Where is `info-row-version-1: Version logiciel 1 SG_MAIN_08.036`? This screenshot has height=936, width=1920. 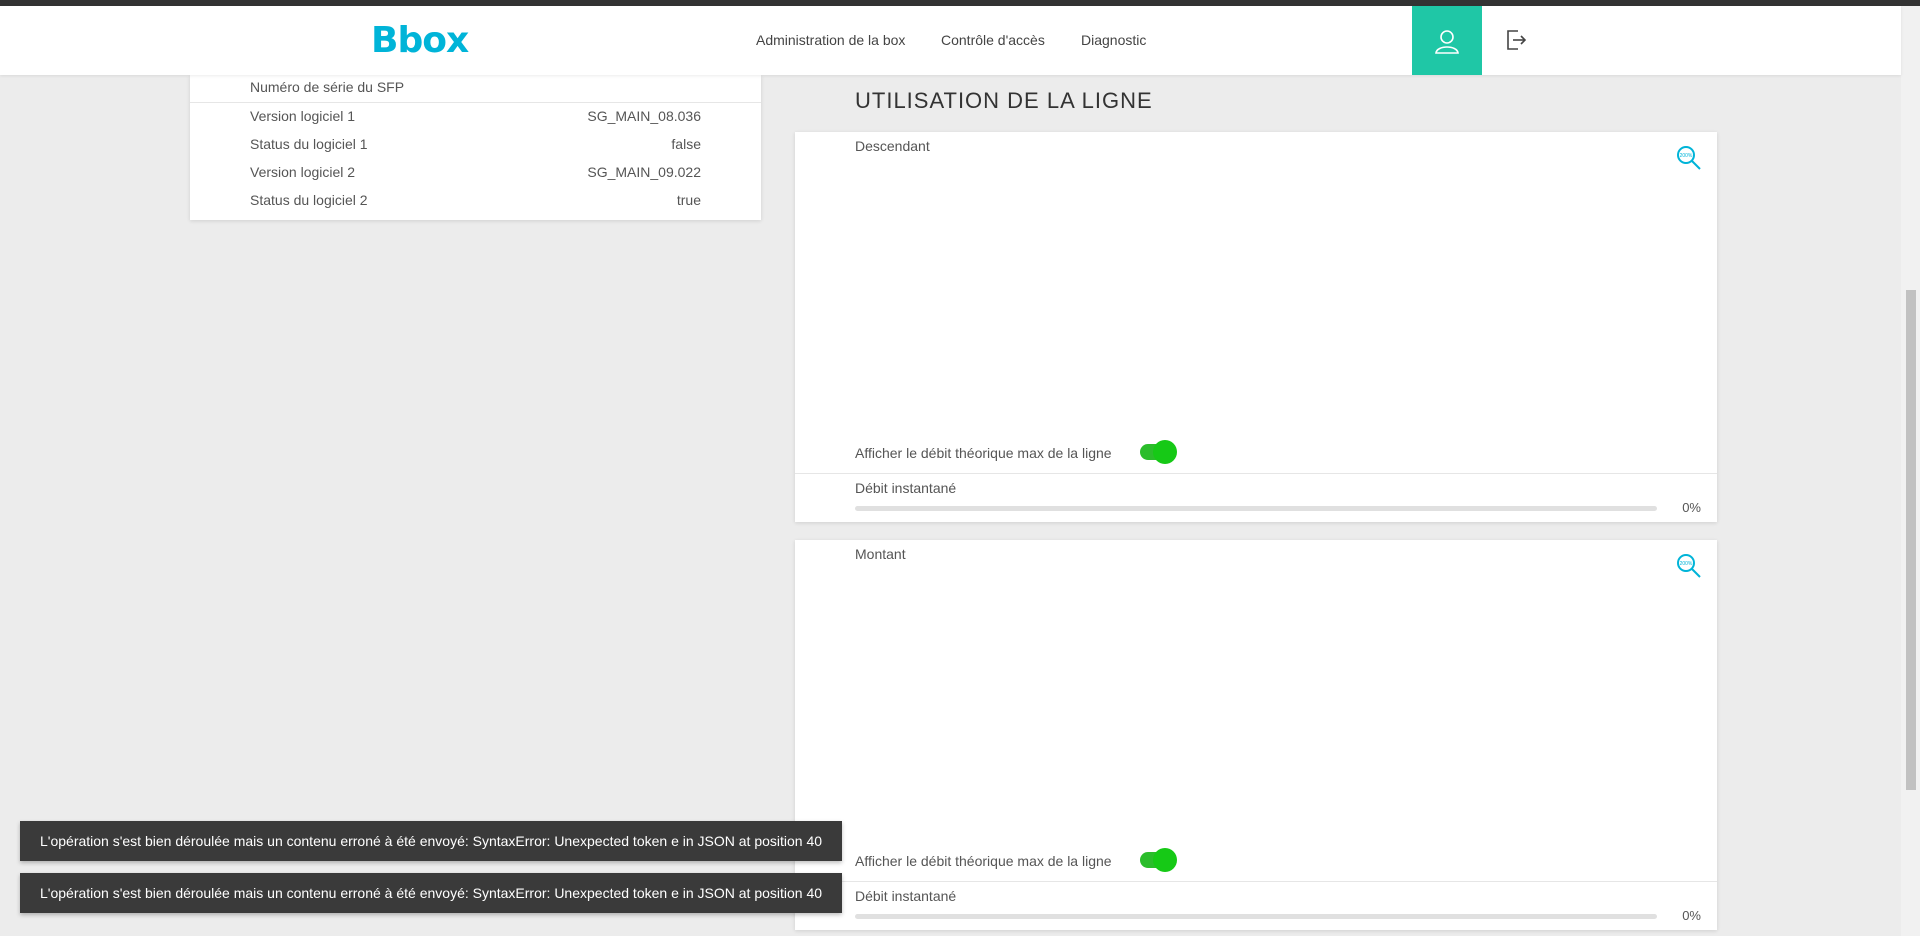 info-row-version-1: Version logiciel 1 SG_MAIN_08.036 is located at coordinates (475, 116).